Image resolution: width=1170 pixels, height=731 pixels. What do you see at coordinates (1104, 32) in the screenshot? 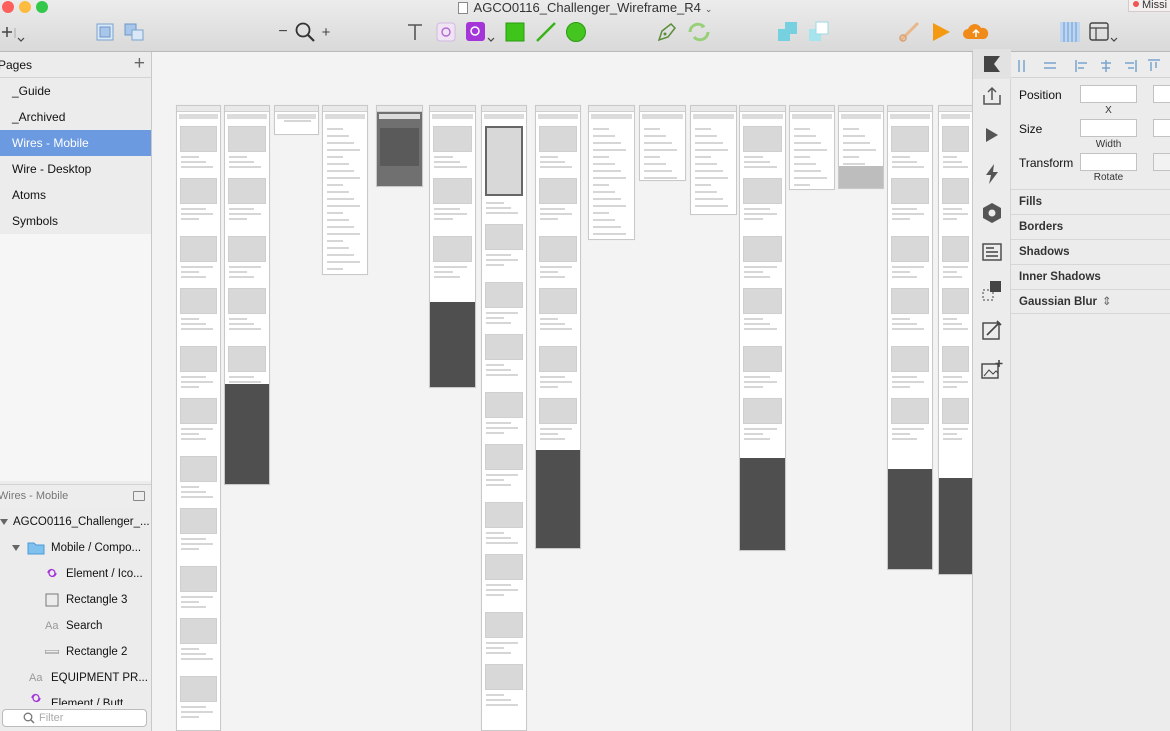
I see `view-button` at bounding box center [1104, 32].